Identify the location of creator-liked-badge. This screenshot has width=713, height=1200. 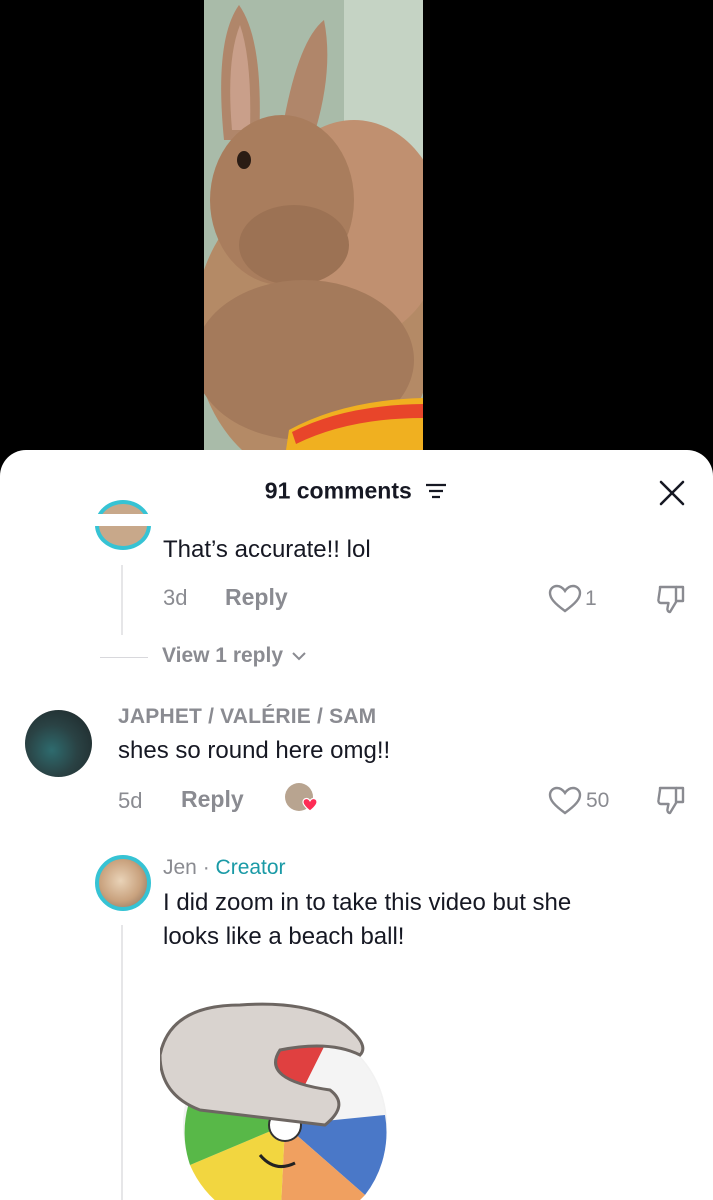
(302, 799).